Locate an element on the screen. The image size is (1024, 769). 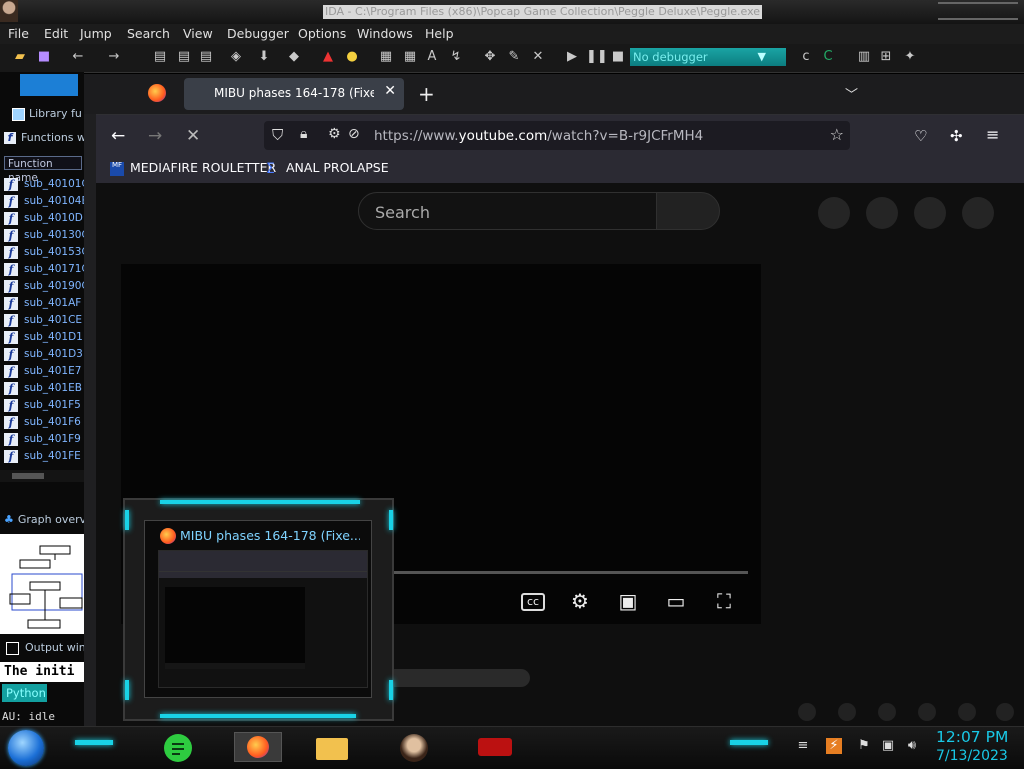
tab-youtube: MIBU phases 164-178 (Fixed) - YouTube ✕ is located at coordinates (294, 94).